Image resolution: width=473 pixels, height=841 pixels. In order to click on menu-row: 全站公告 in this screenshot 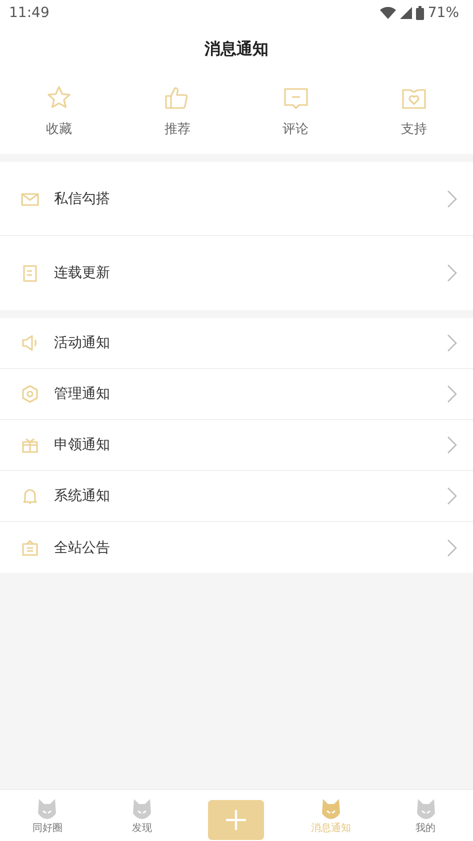, I will do `click(236, 547)`.